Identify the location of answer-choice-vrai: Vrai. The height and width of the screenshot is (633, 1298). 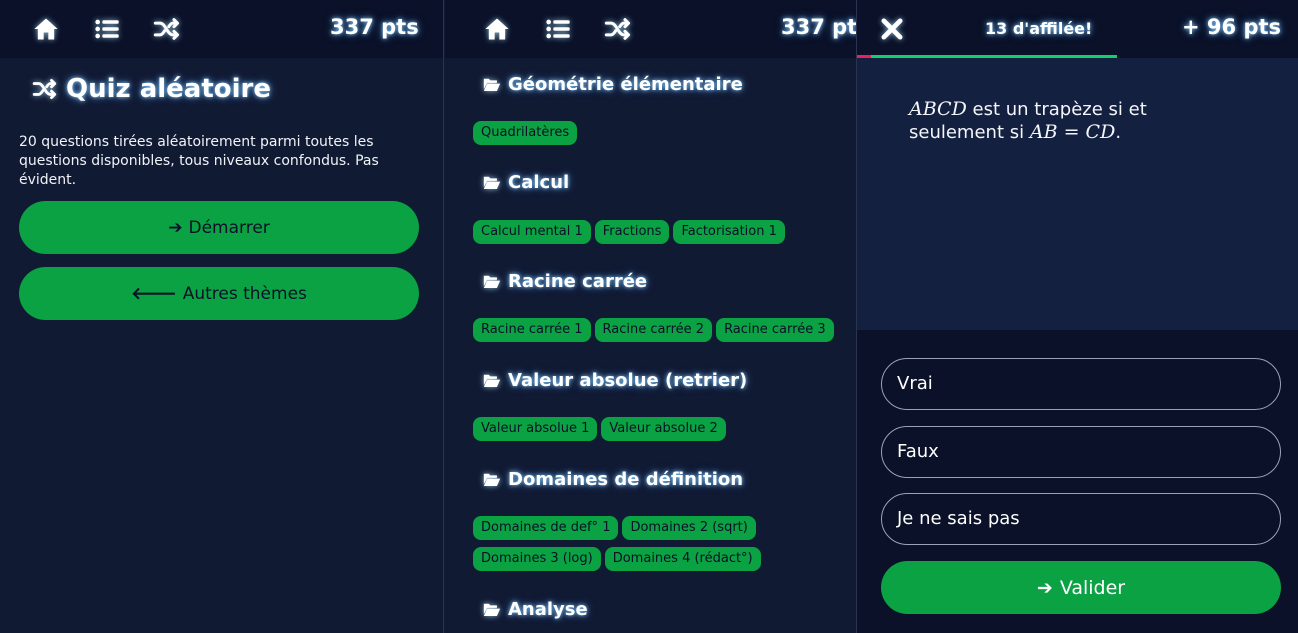
(1081, 384).